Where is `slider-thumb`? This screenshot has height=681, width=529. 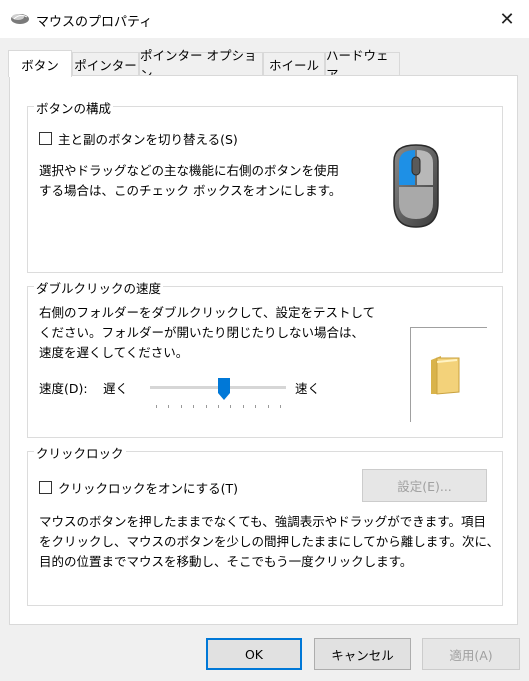 slider-thumb is located at coordinates (224, 389).